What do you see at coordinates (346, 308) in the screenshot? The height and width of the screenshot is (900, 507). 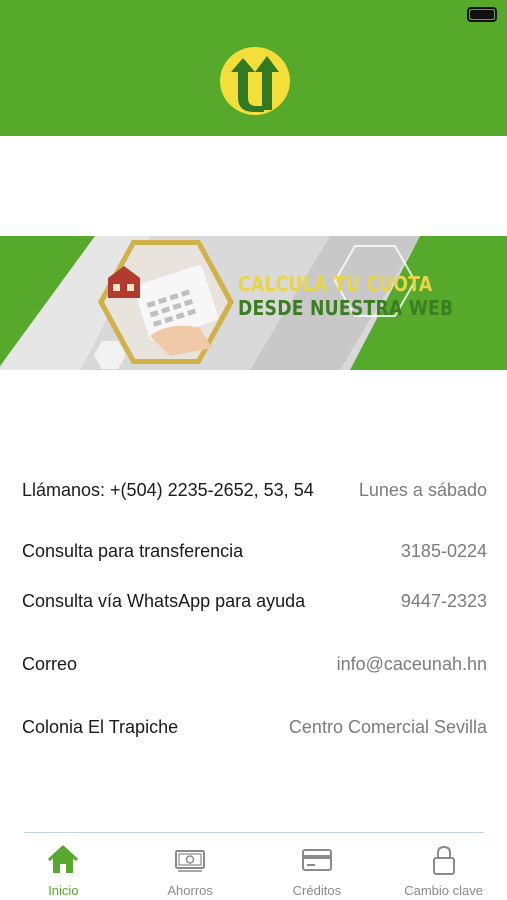 I see `banner-line-2: DESDE NUESTRA WEB` at bounding box center [346, 308].